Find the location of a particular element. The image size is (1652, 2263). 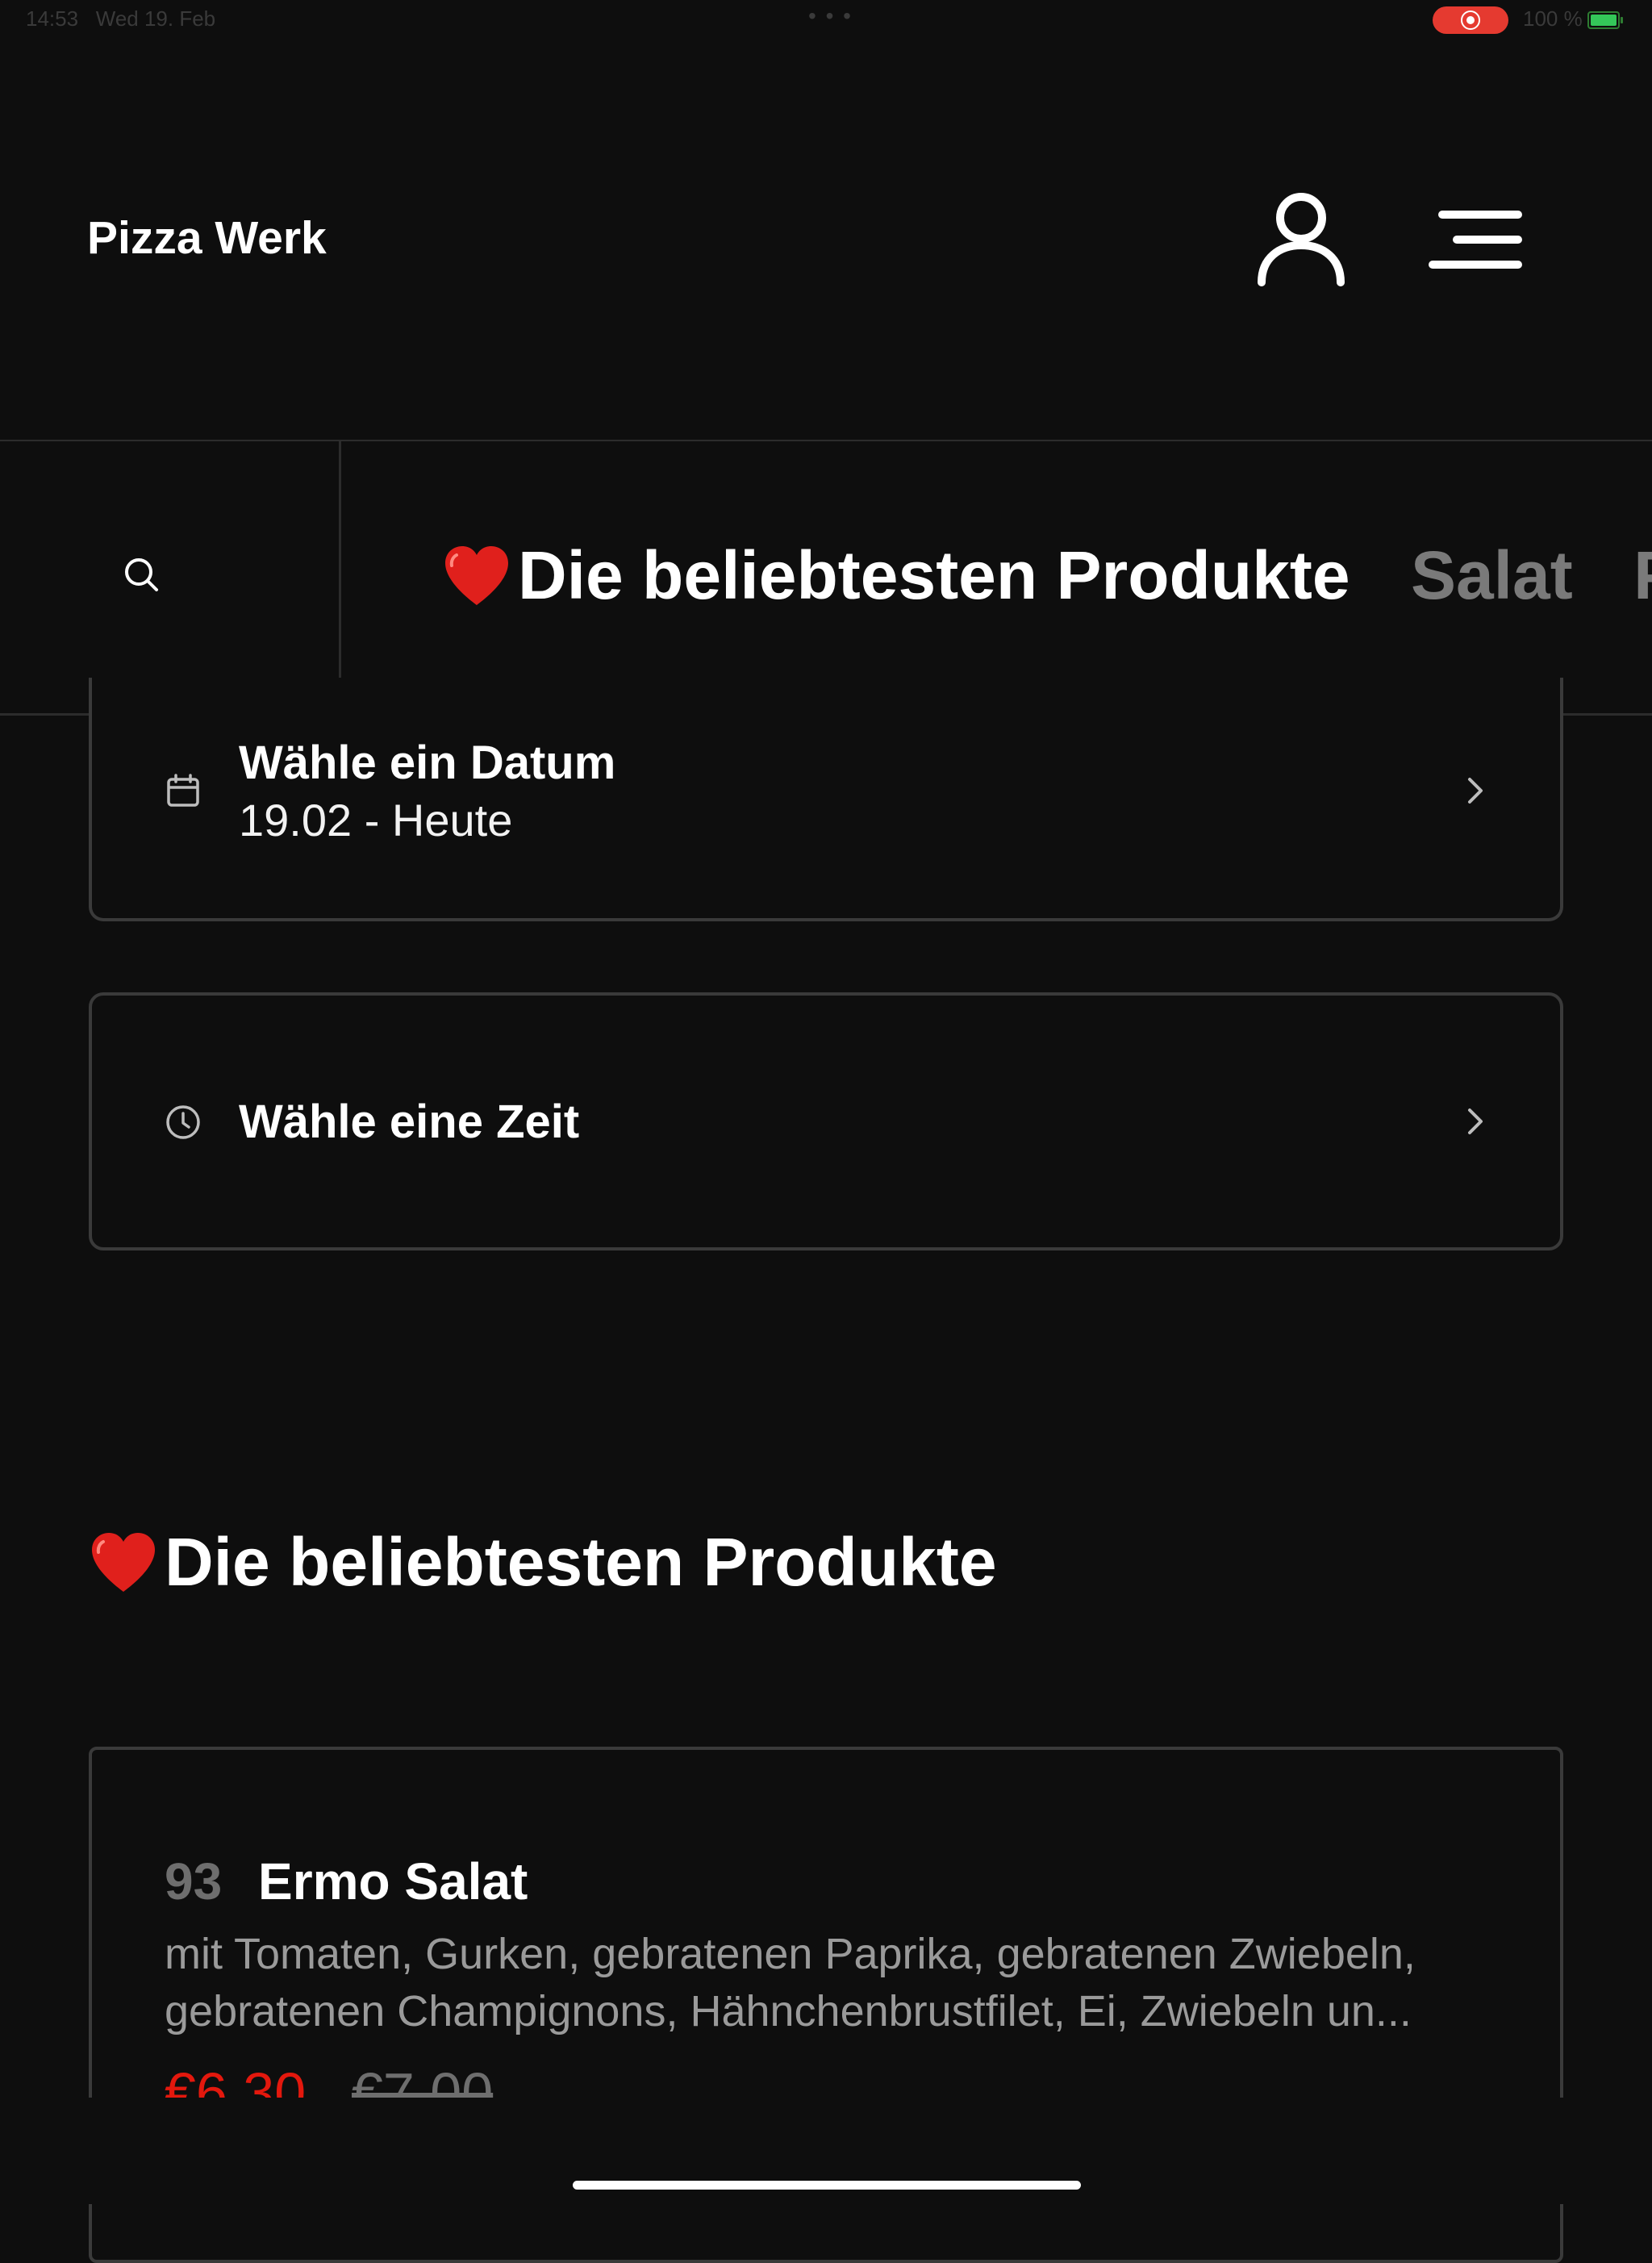

tab-next-category: P is located at coordinates (1643, 576).